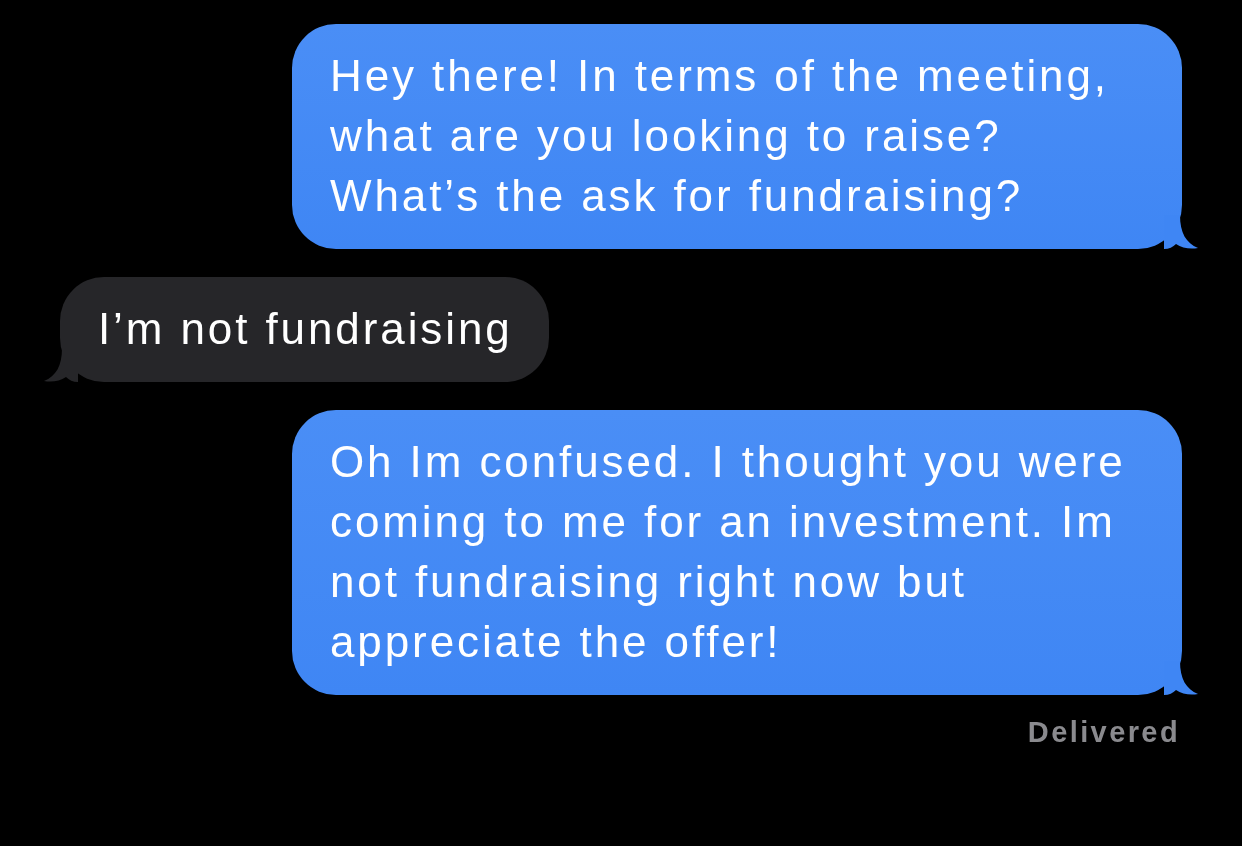 The image size is (1242, 846). I want to click on message-text: Hey there! In terms of the meeting, what are you looking to raise? What’s the ask for fundraising?, so click(720, 136).